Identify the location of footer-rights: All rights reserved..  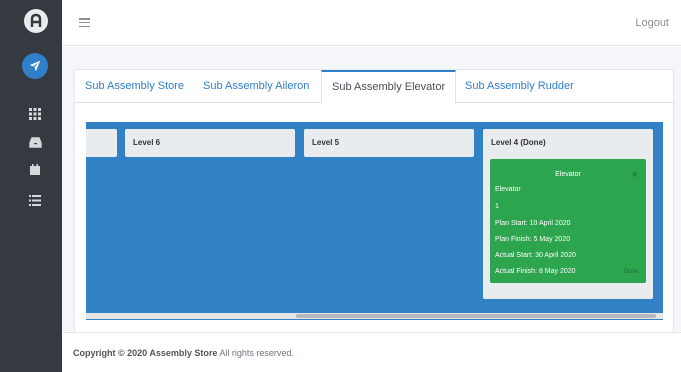
(255, 353).